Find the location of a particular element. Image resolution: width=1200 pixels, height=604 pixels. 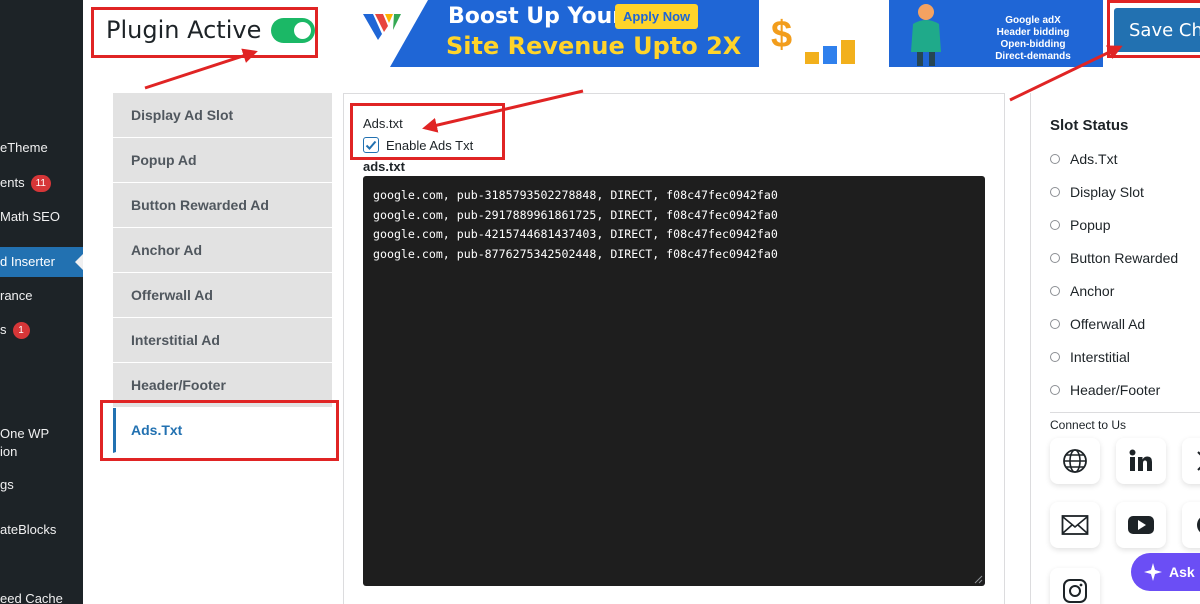

brand-logo-icon is located at coordinates (382, 27).